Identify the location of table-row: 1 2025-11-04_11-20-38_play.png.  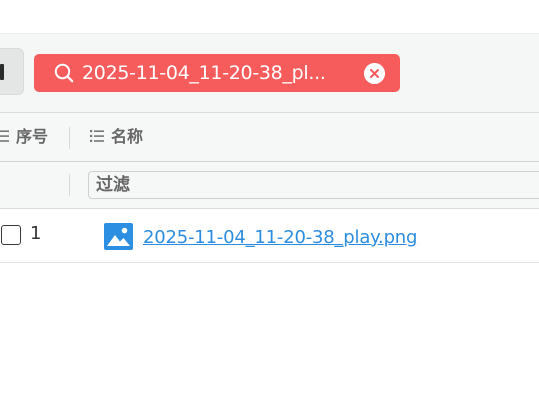
(269, 236).